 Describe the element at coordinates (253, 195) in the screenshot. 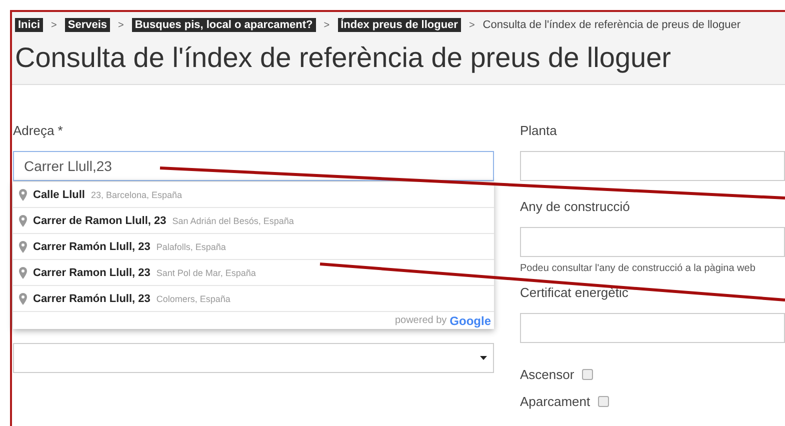

I see `suggestion-item: Calle Llull 23, Barcelona, España` at that location.